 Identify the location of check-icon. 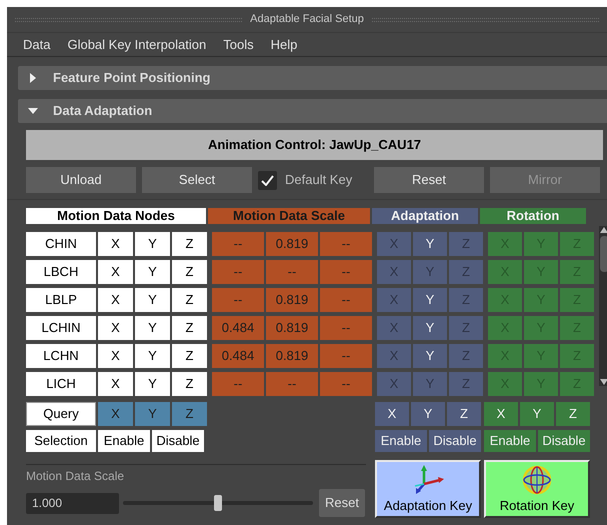
(267, 180).